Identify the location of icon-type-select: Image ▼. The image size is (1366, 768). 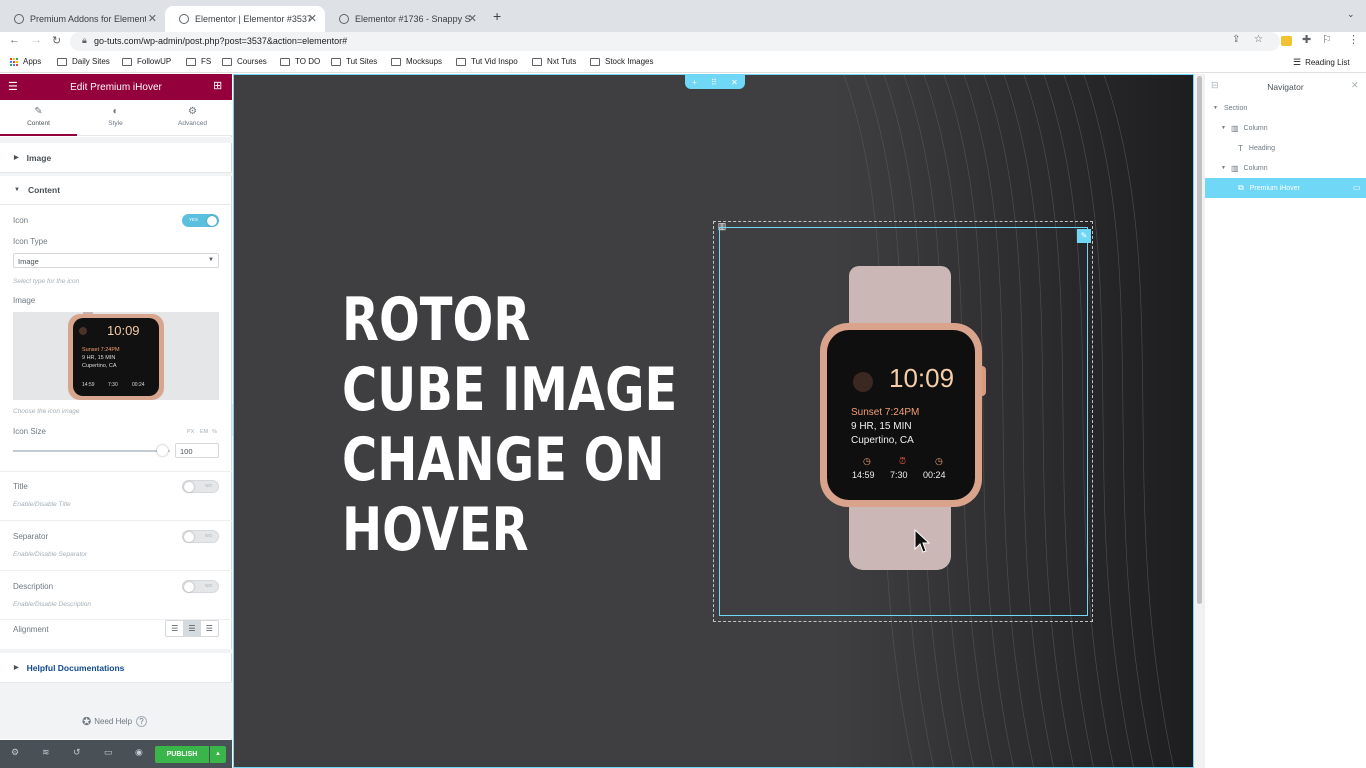
(116, 260).